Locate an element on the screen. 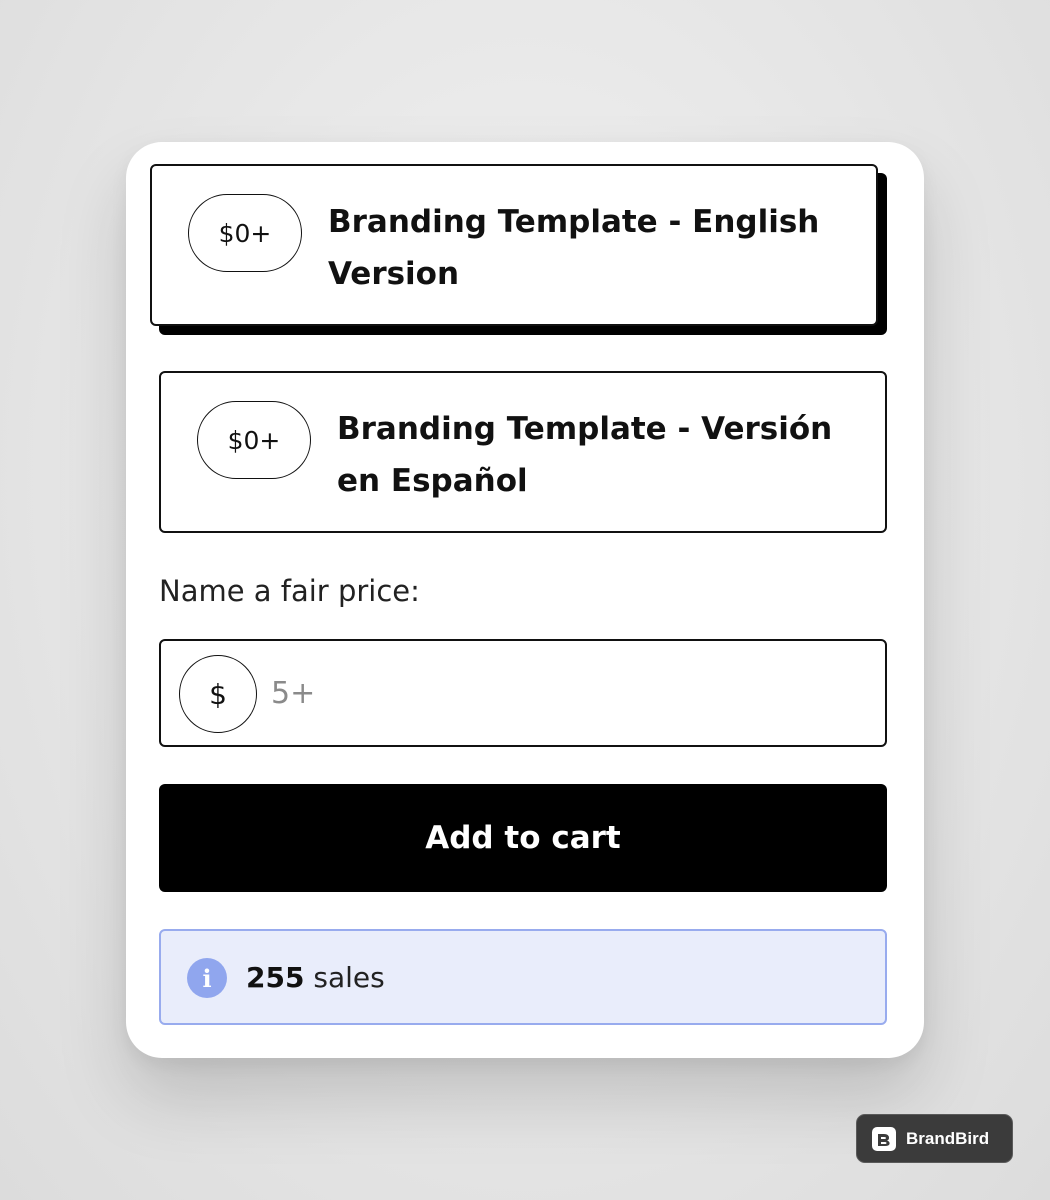 The height and width of the screenshot is (1200, 1050). fair-price-field: $ is located at coordinates (523, 693).